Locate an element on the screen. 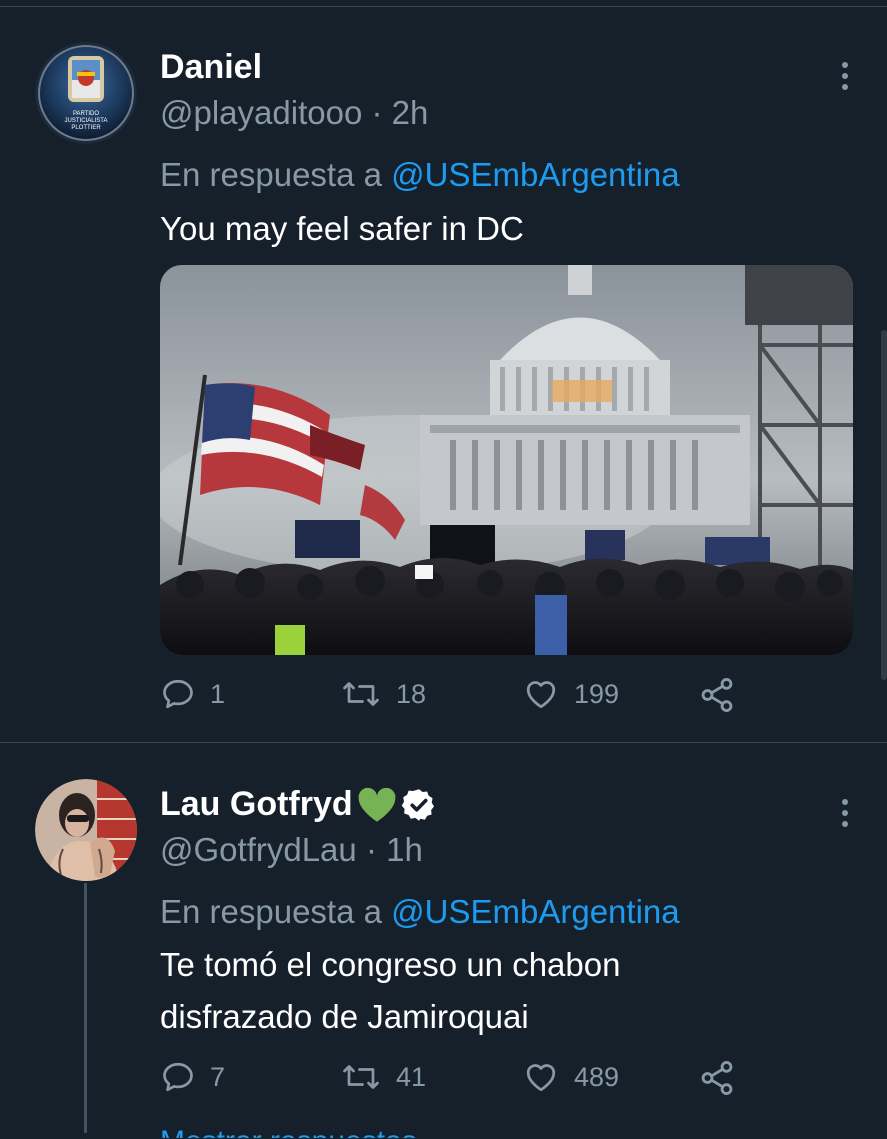 The width and height of the screenshot is (887, 1139). reply-button: 1 is located at coordinates (192, 694).